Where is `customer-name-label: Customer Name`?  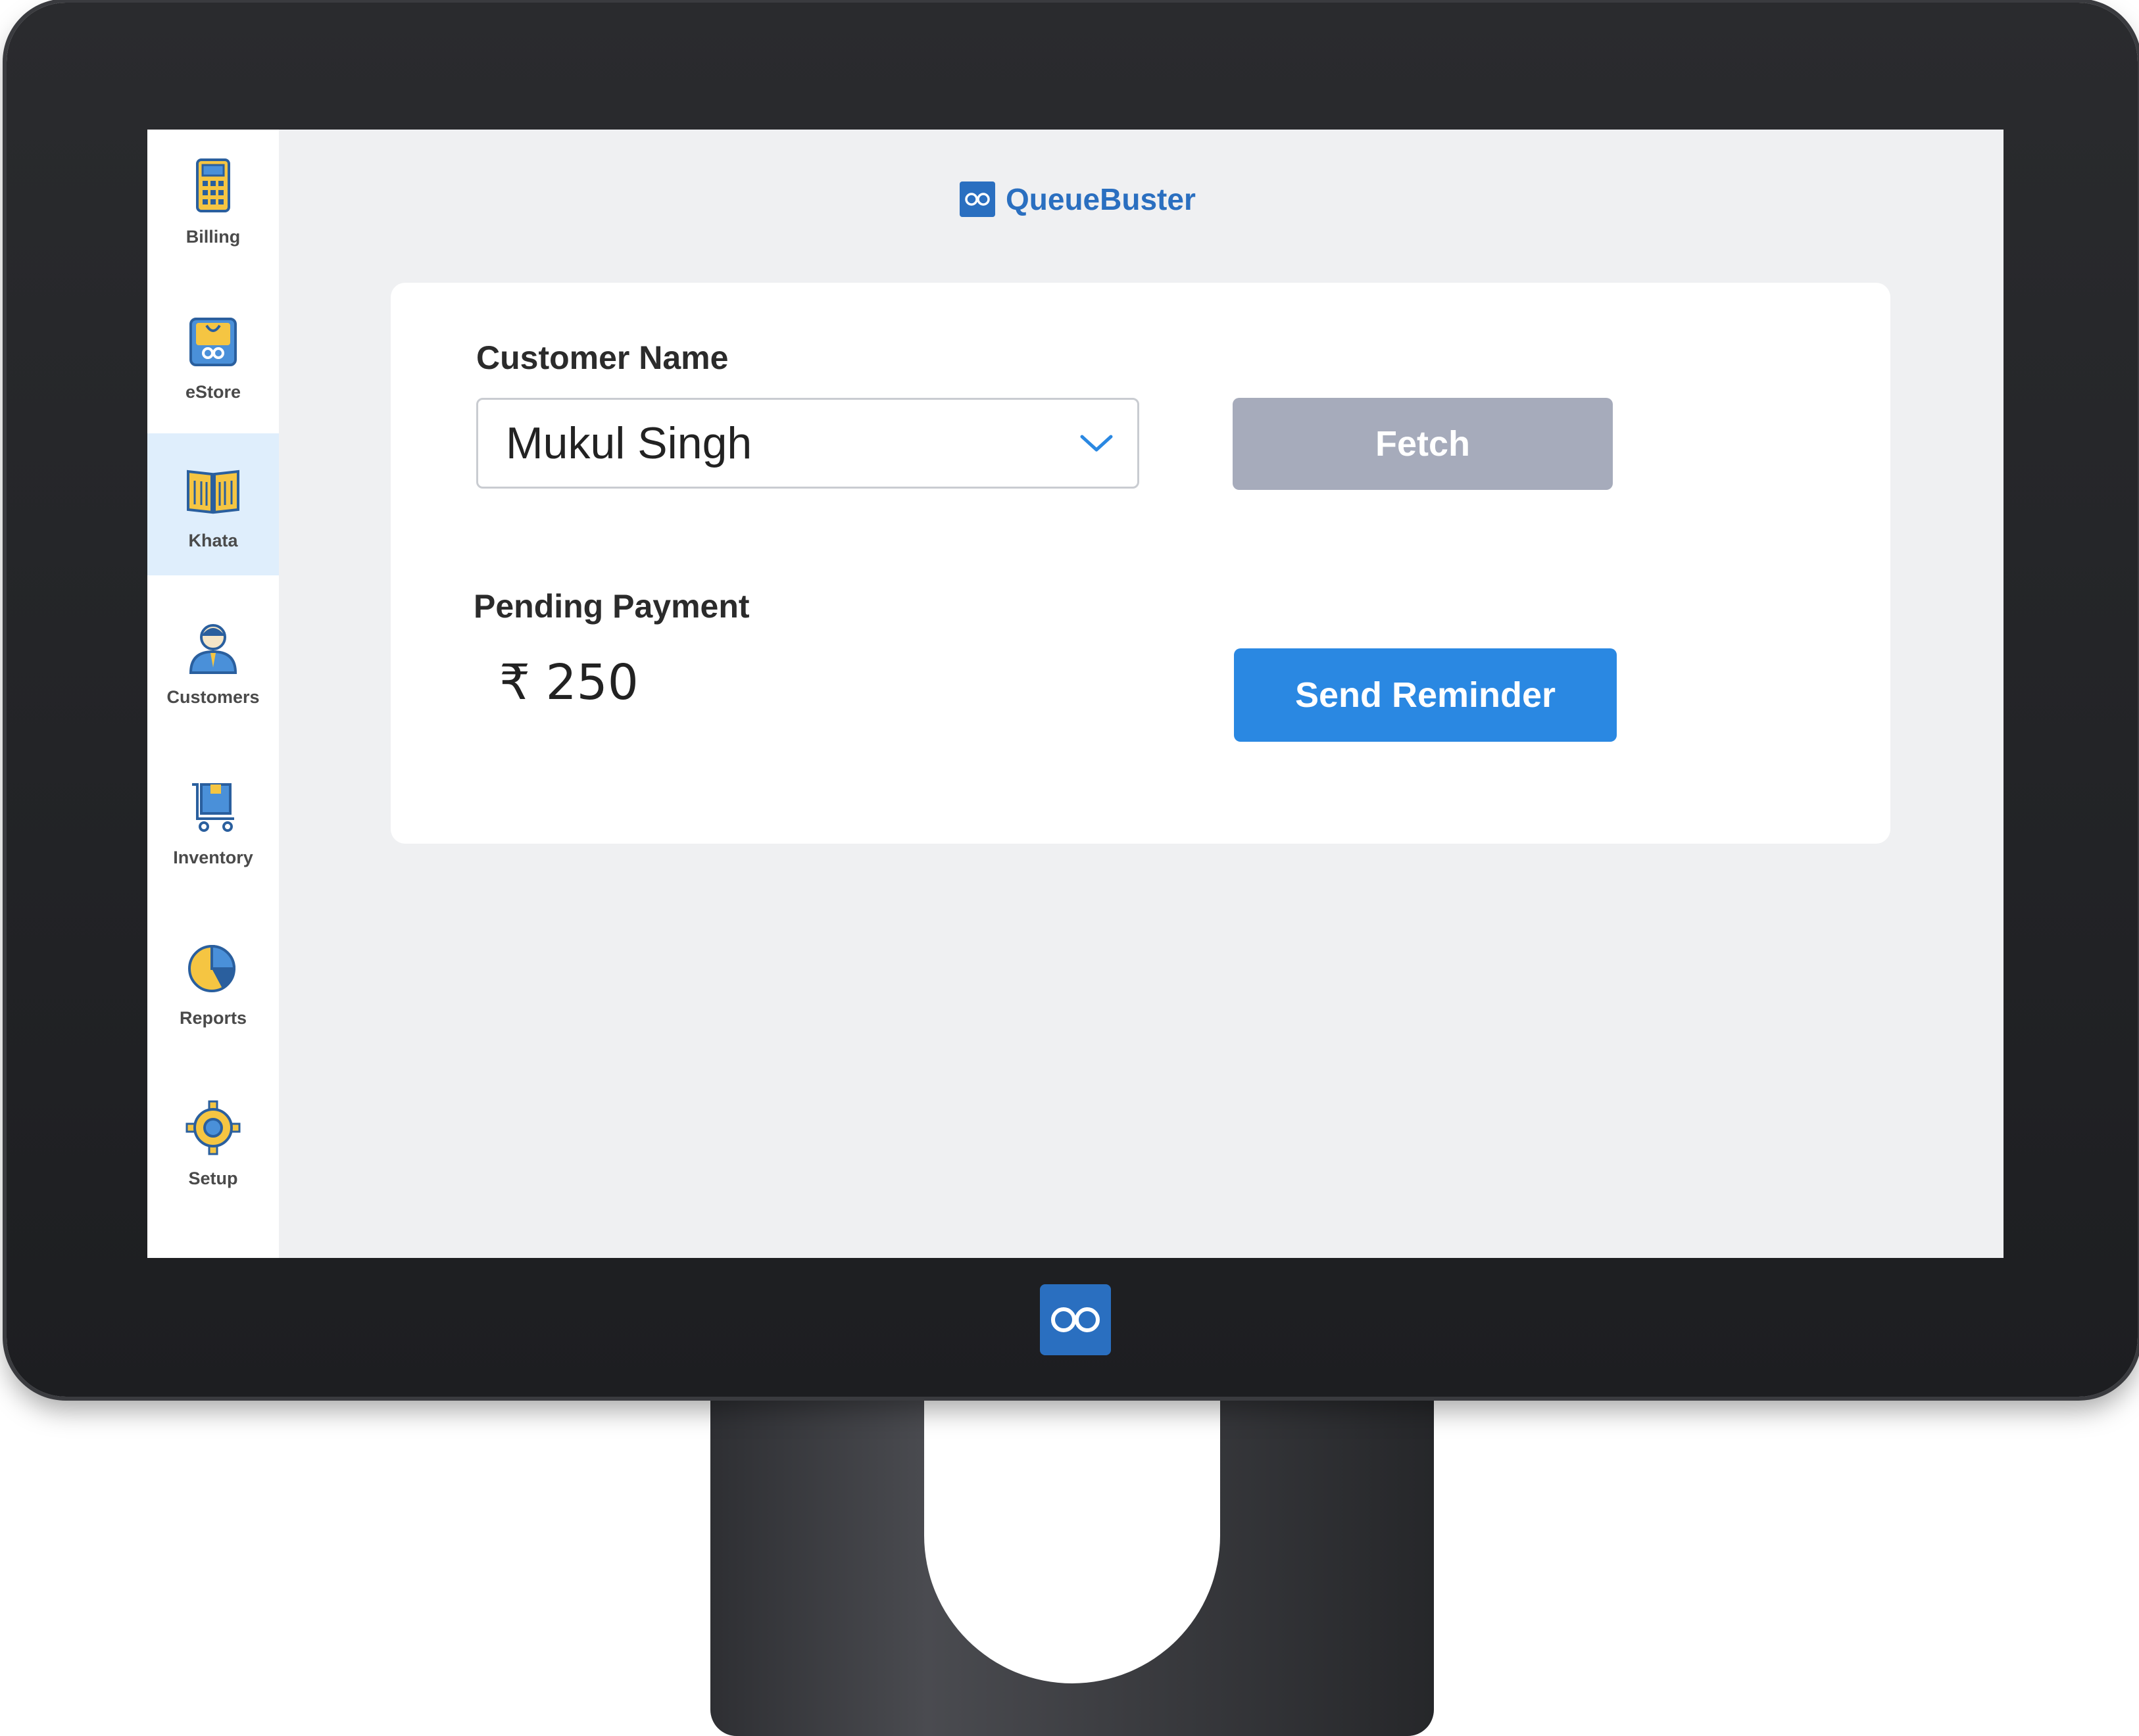 customer-name-label: Customer Name is located at coordinates (602, 357).